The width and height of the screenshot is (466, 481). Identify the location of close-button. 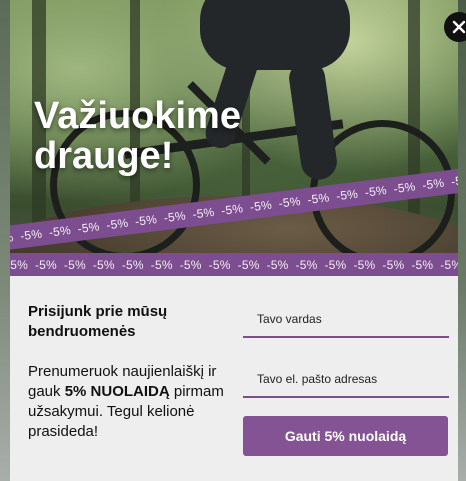
(455, 27).